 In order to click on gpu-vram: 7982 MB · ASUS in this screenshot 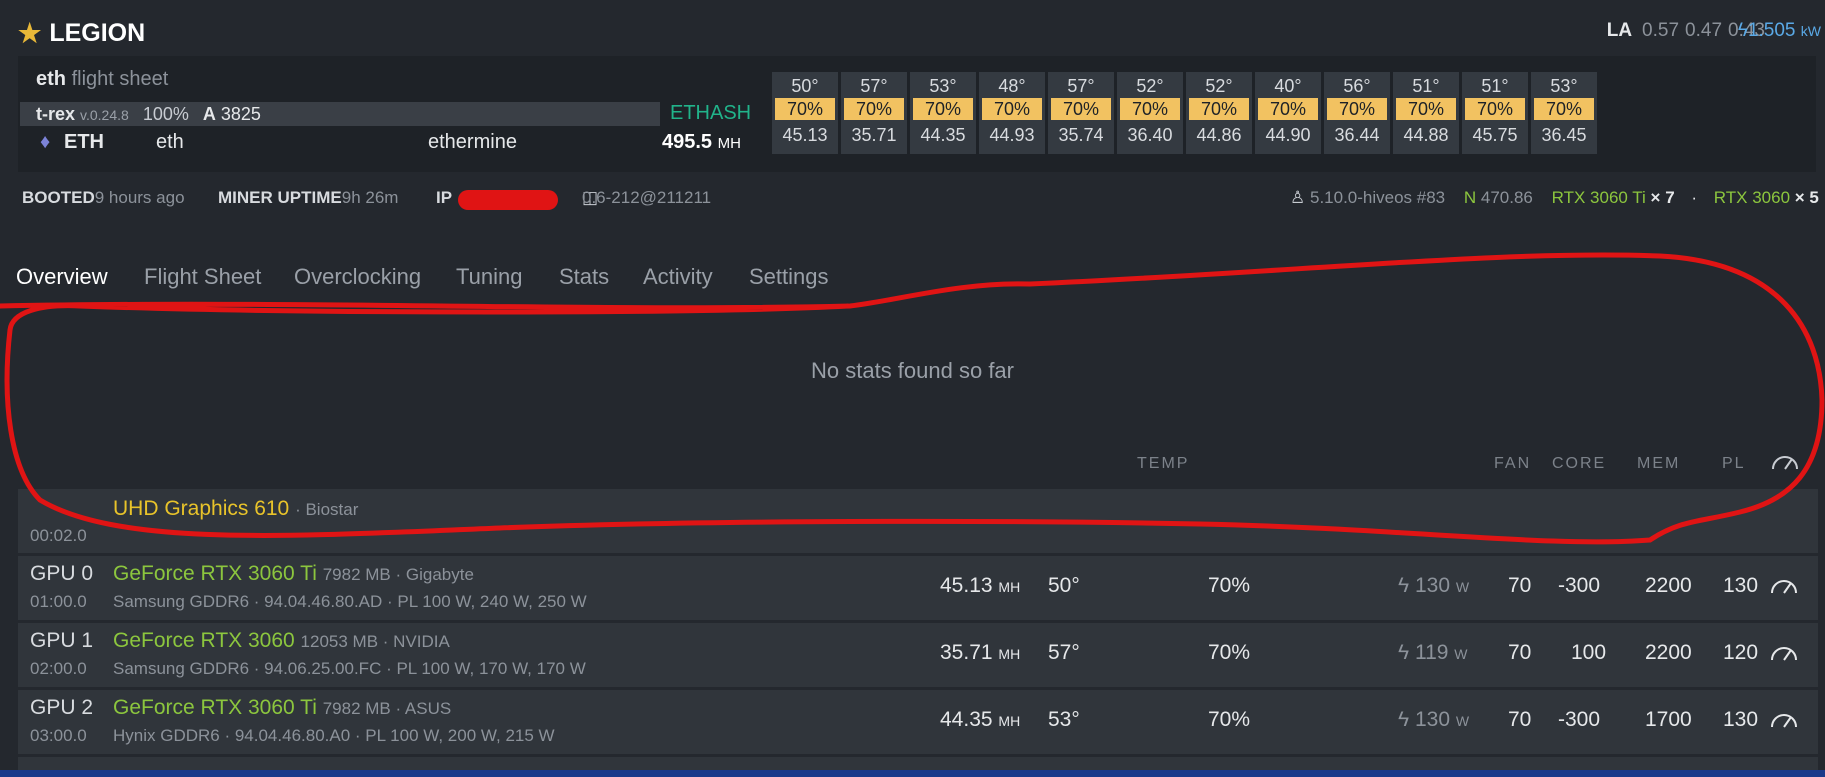, I will do `click(387, 708)`.